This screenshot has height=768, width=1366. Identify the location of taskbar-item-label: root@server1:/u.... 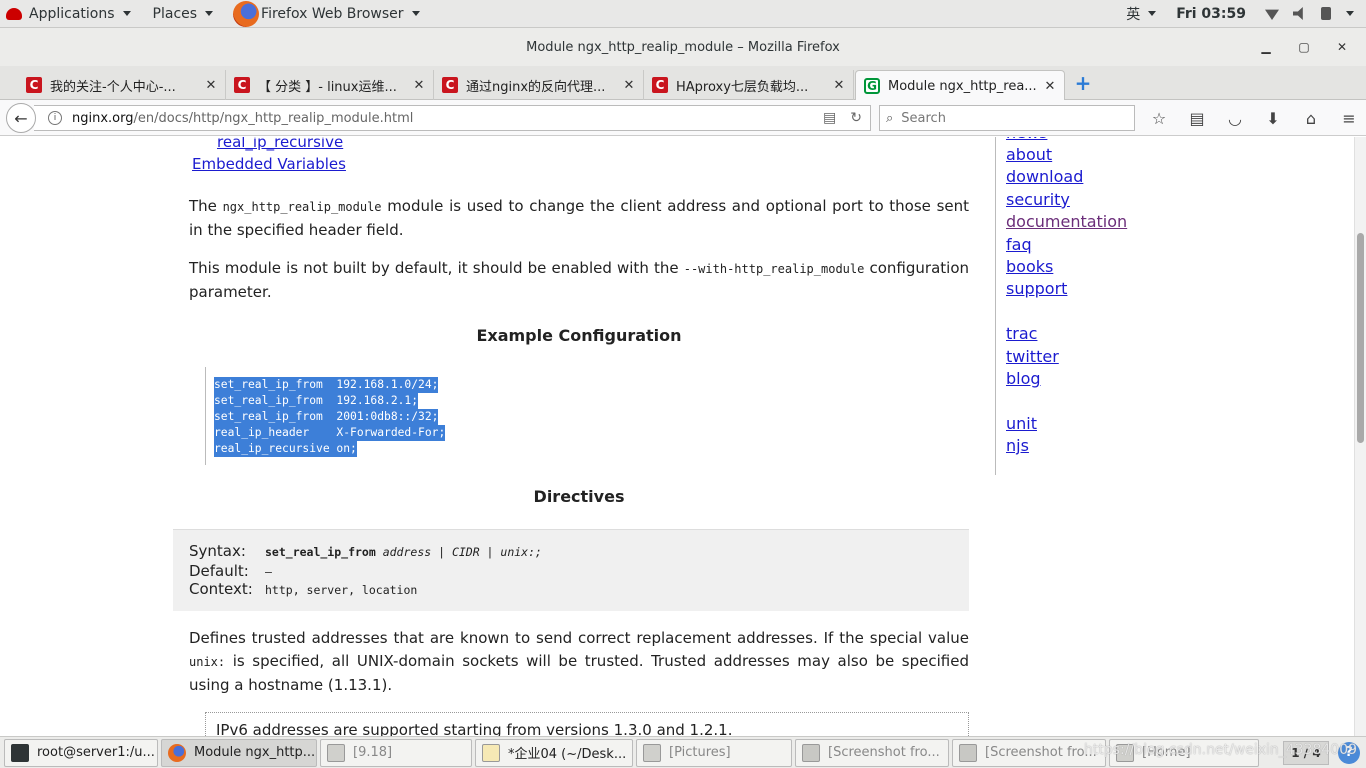
(96, 752).